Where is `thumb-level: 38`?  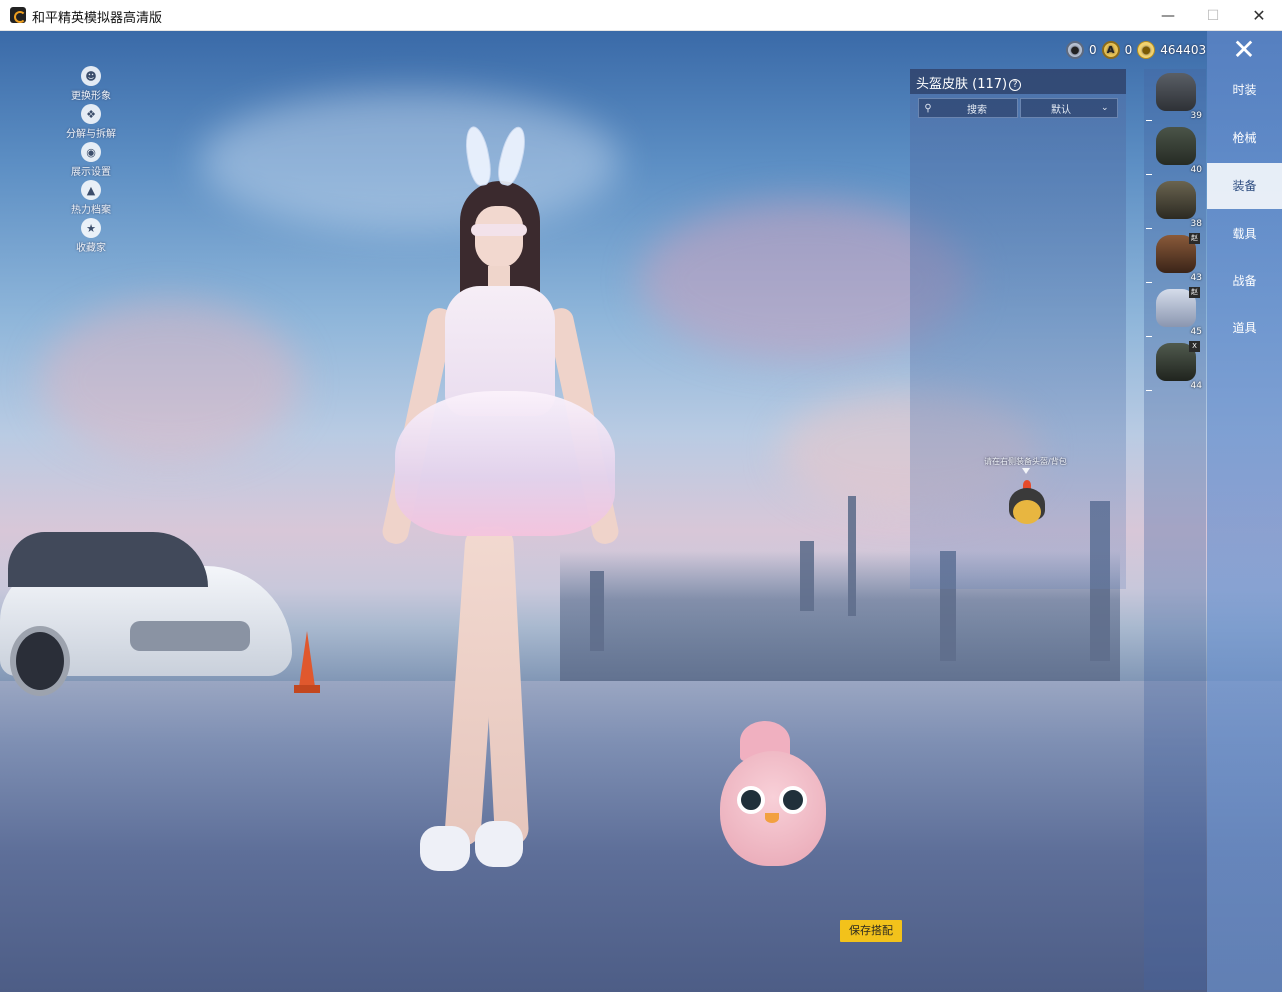
thumb-level: 38 is located at coordinates (1196, 224).